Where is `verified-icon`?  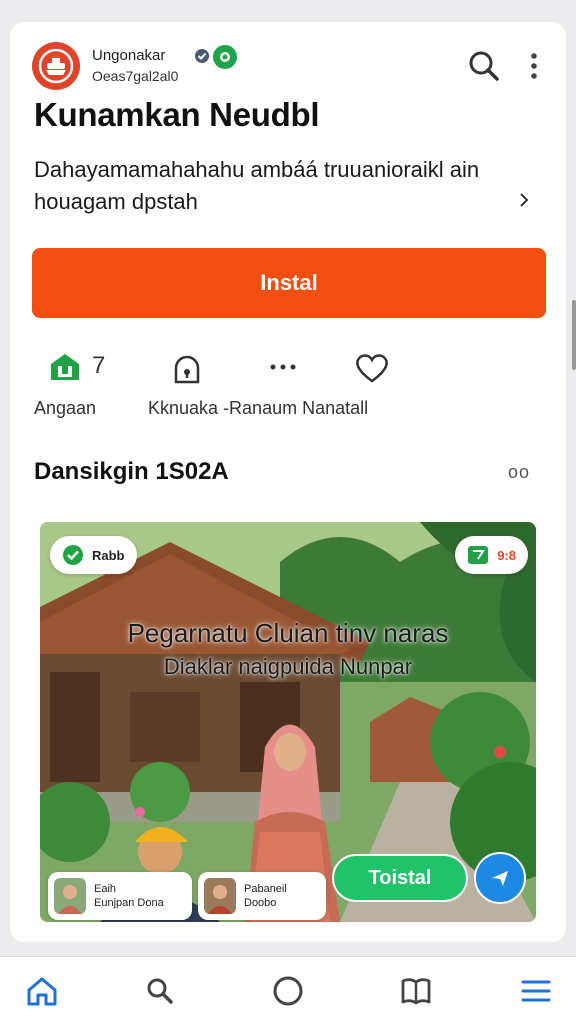
verified-icon is located at coordinates (202, 58).